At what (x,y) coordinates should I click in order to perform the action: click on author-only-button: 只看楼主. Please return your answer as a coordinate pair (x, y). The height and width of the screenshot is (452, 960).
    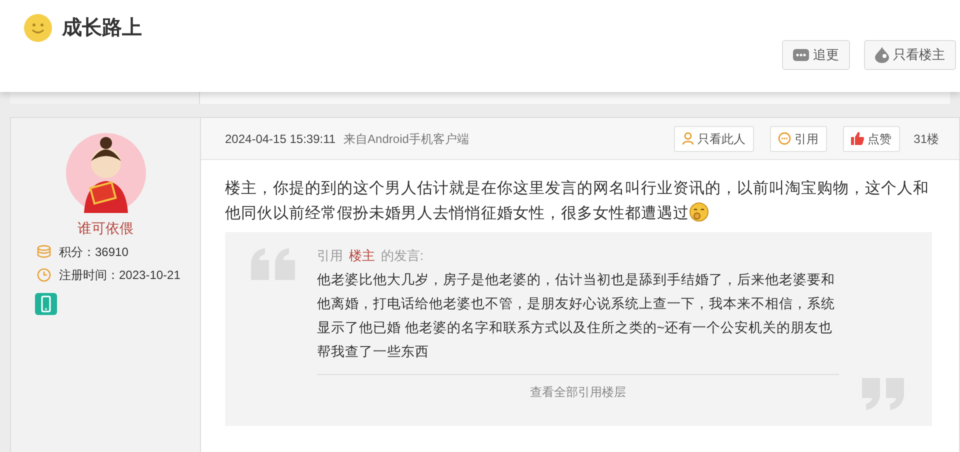
    Looking at the image, I should click on (910, 55).